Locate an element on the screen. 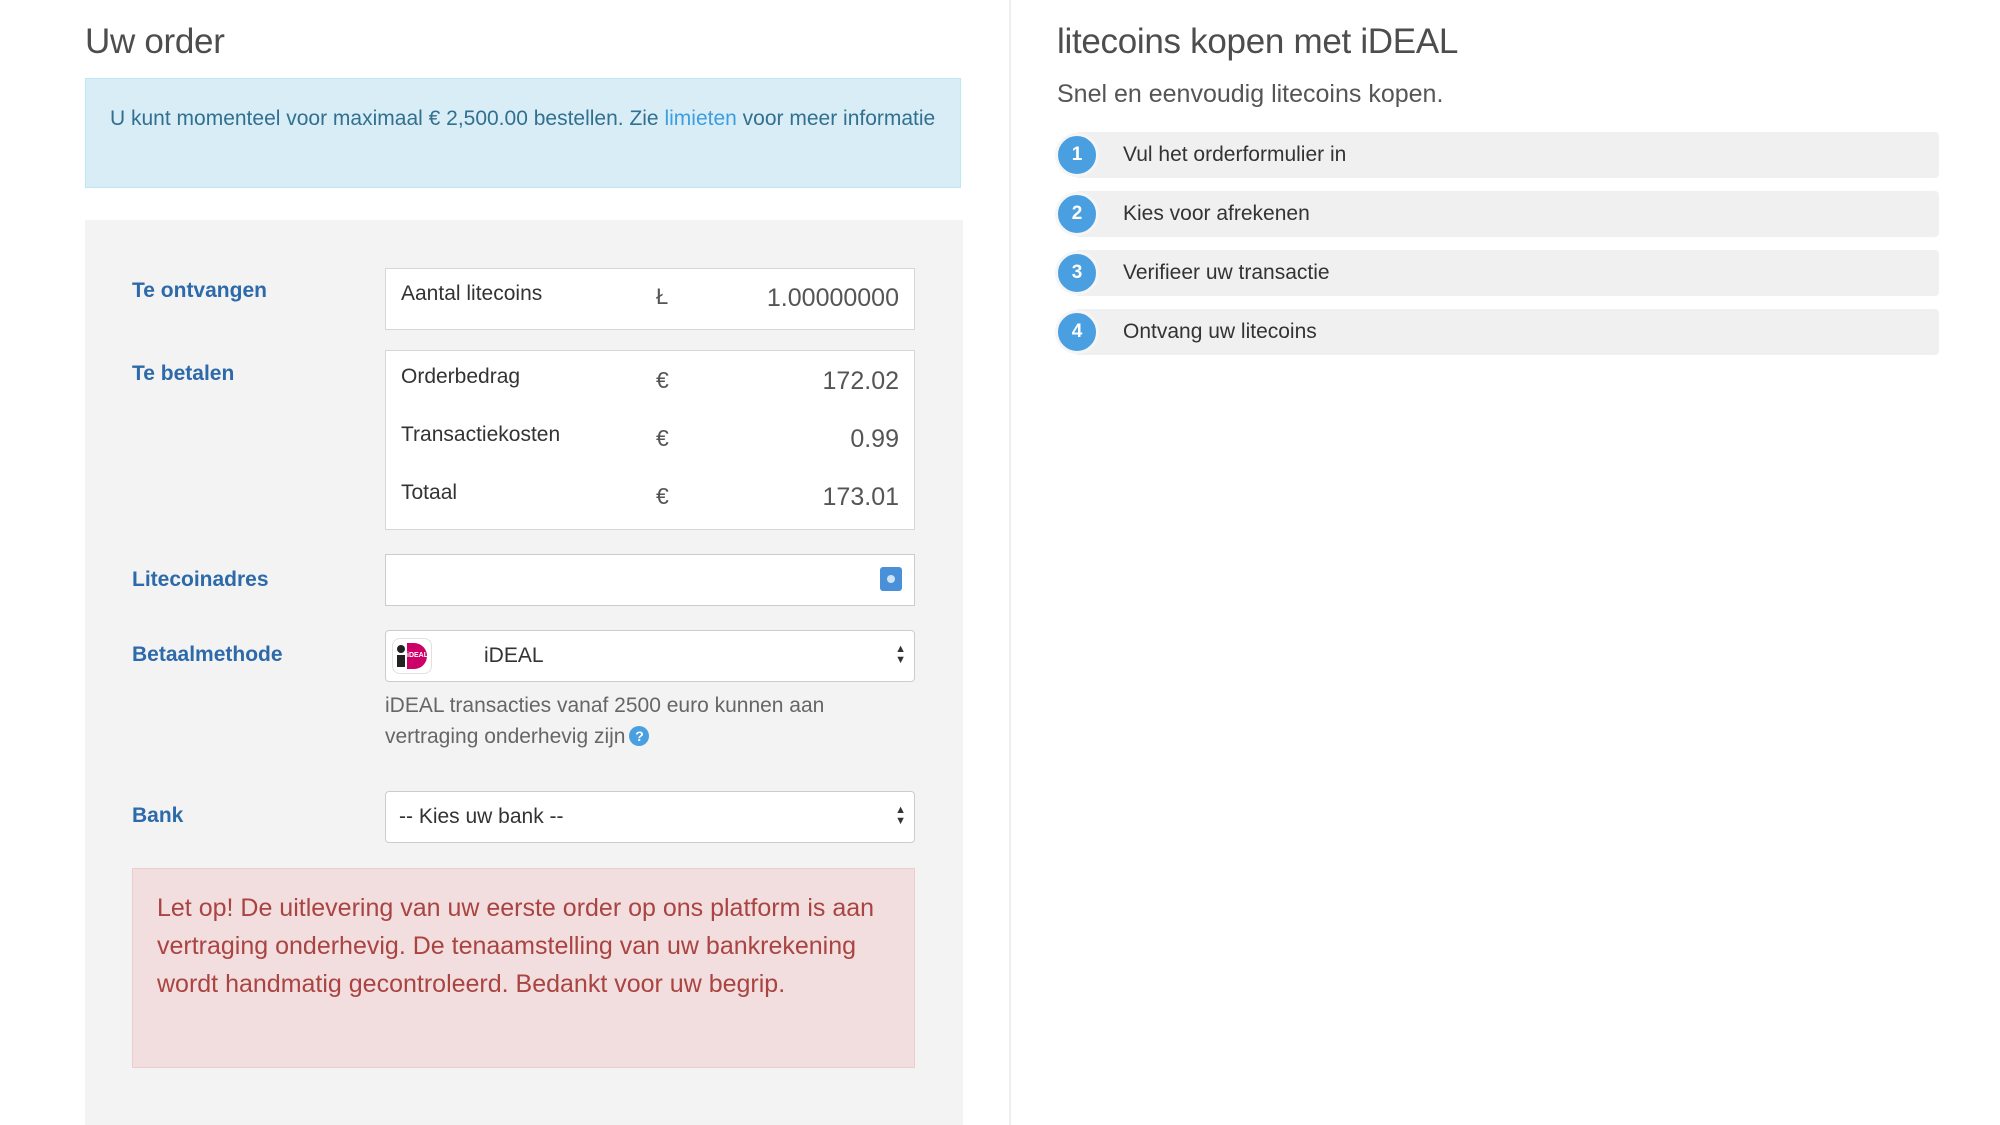  receive-box: Aantal litecoins Ł 1.00000000 is located at coordinates (650, 299).